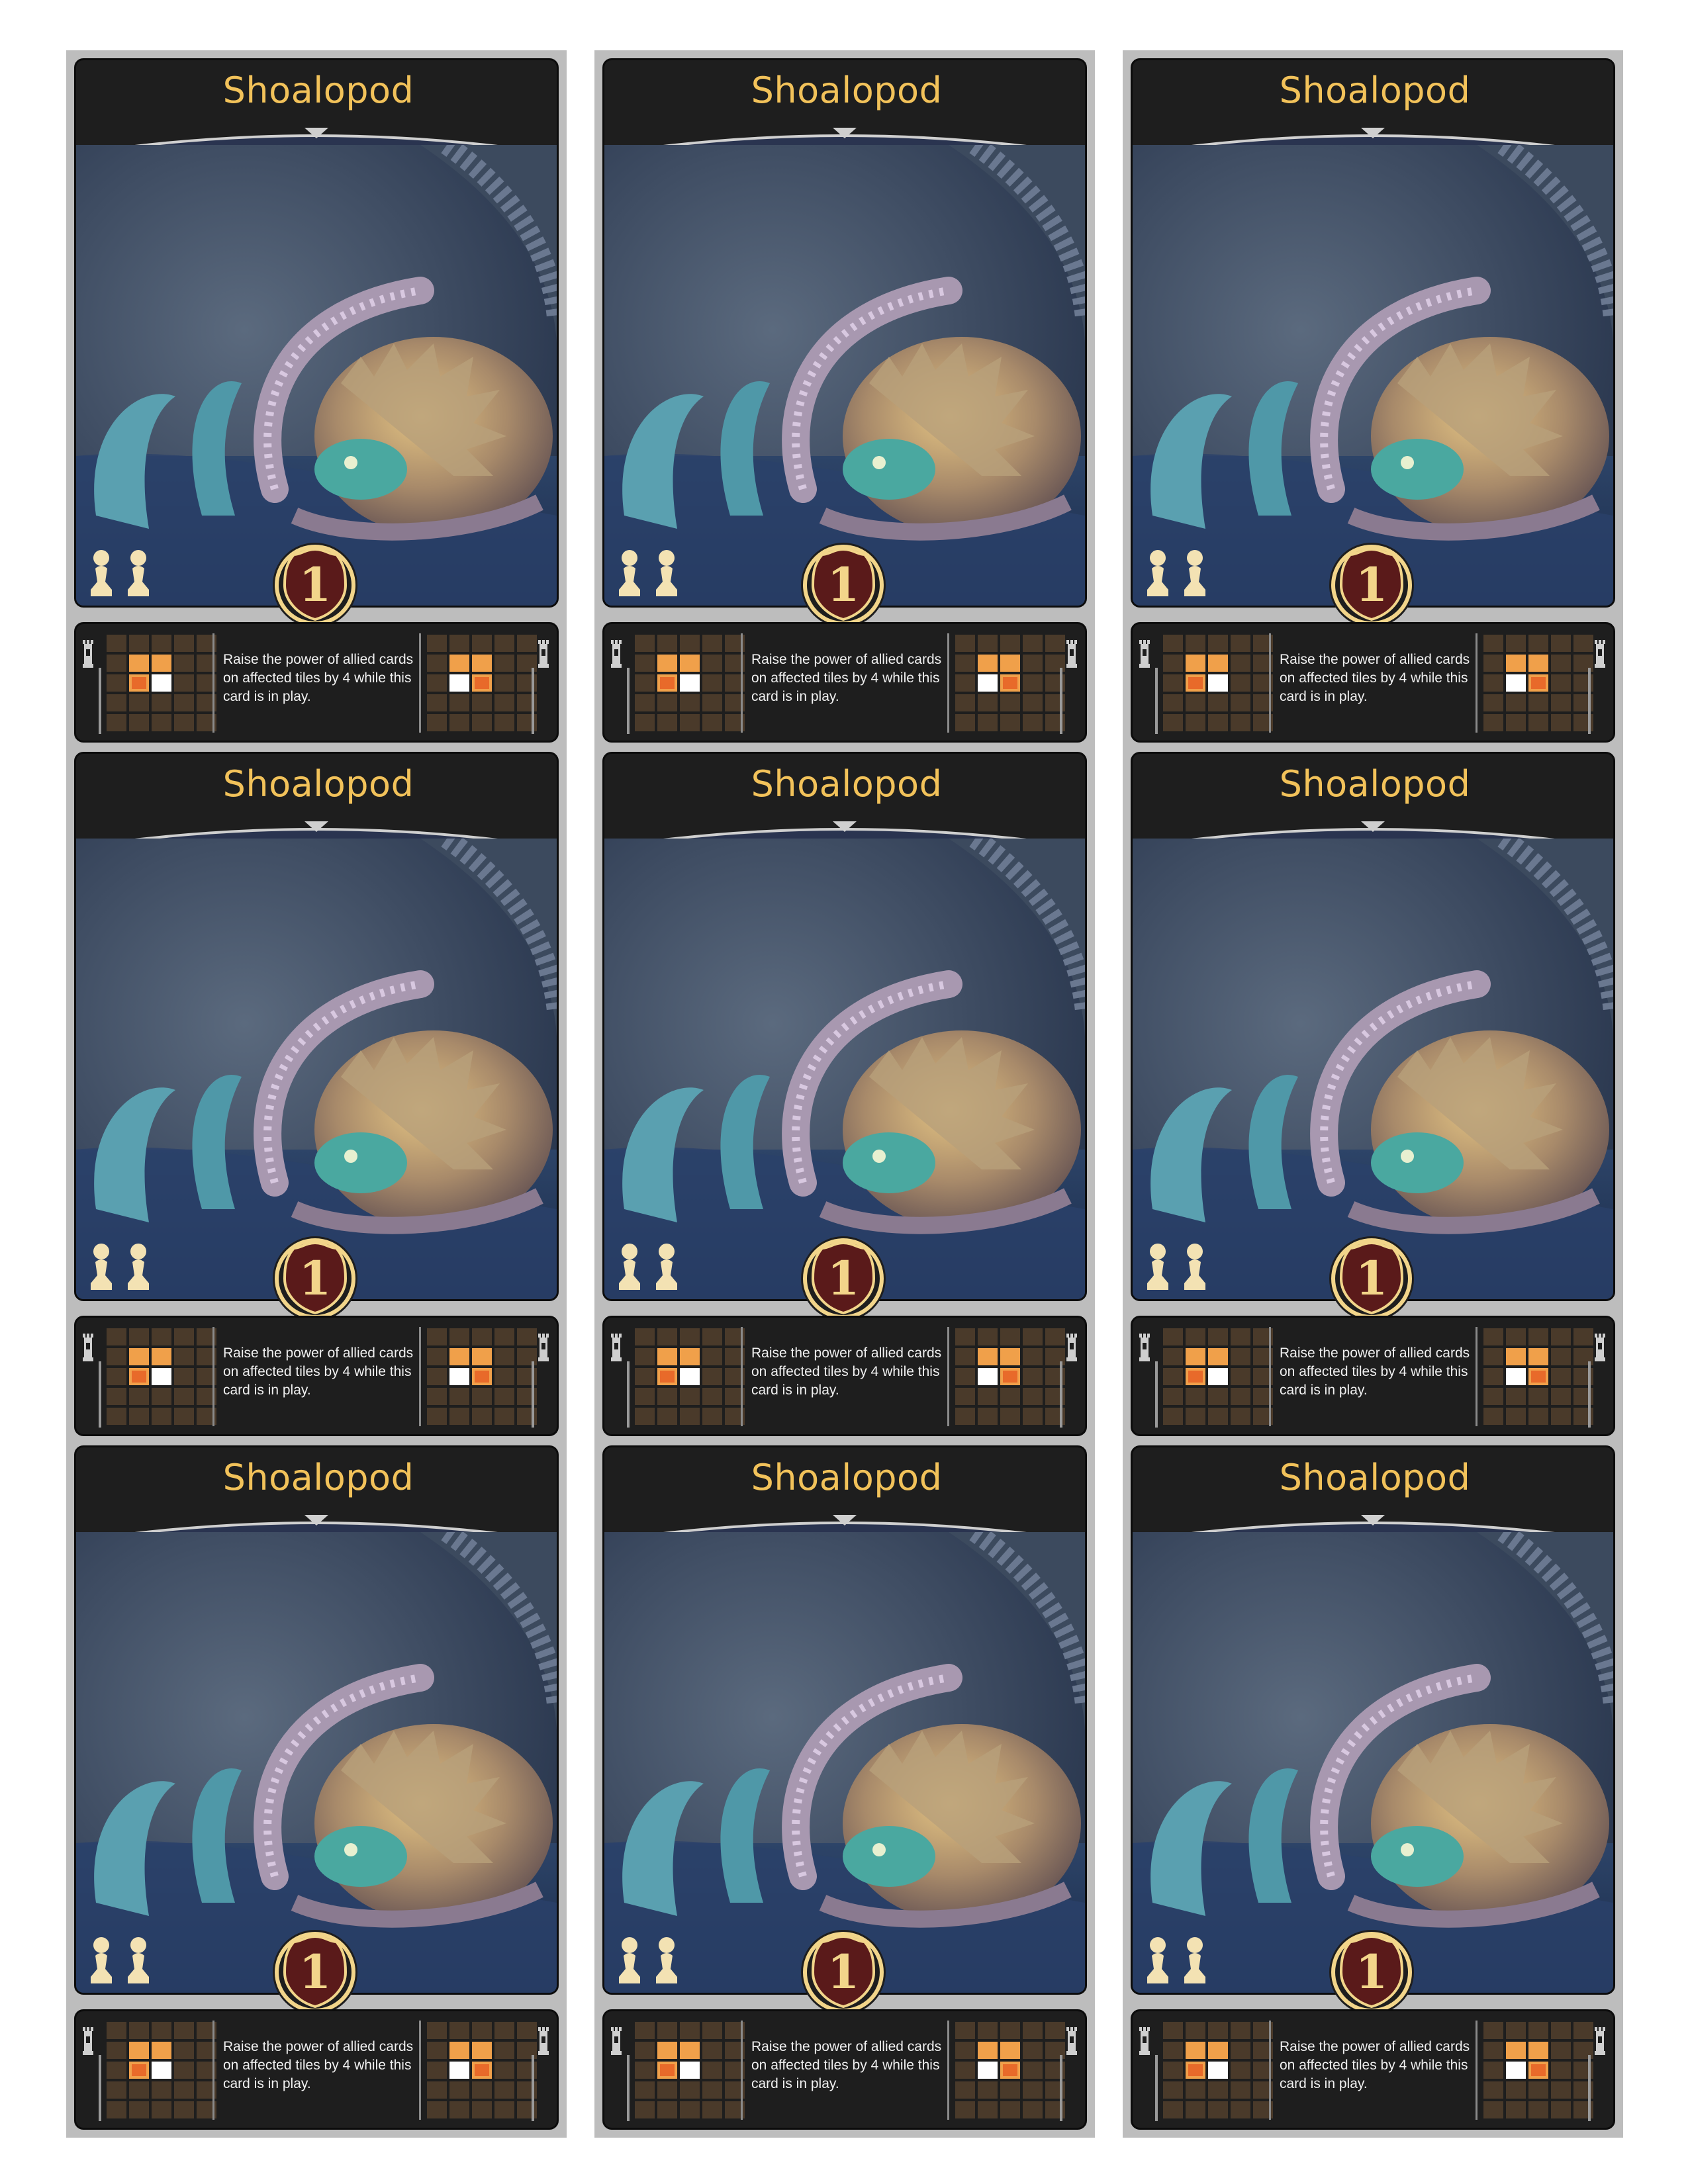 This screenshot has width=1688, height=2184. Describe the element at coordinates (1375, 1477) in the screenshot. I see `card-title: Shoalopod` at that location.